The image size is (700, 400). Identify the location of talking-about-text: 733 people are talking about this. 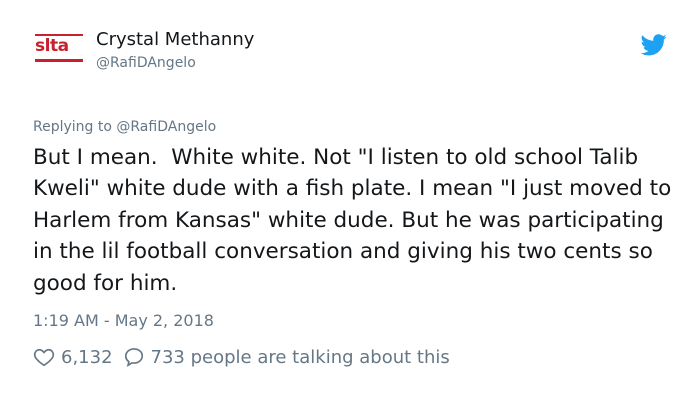
(300, 357).